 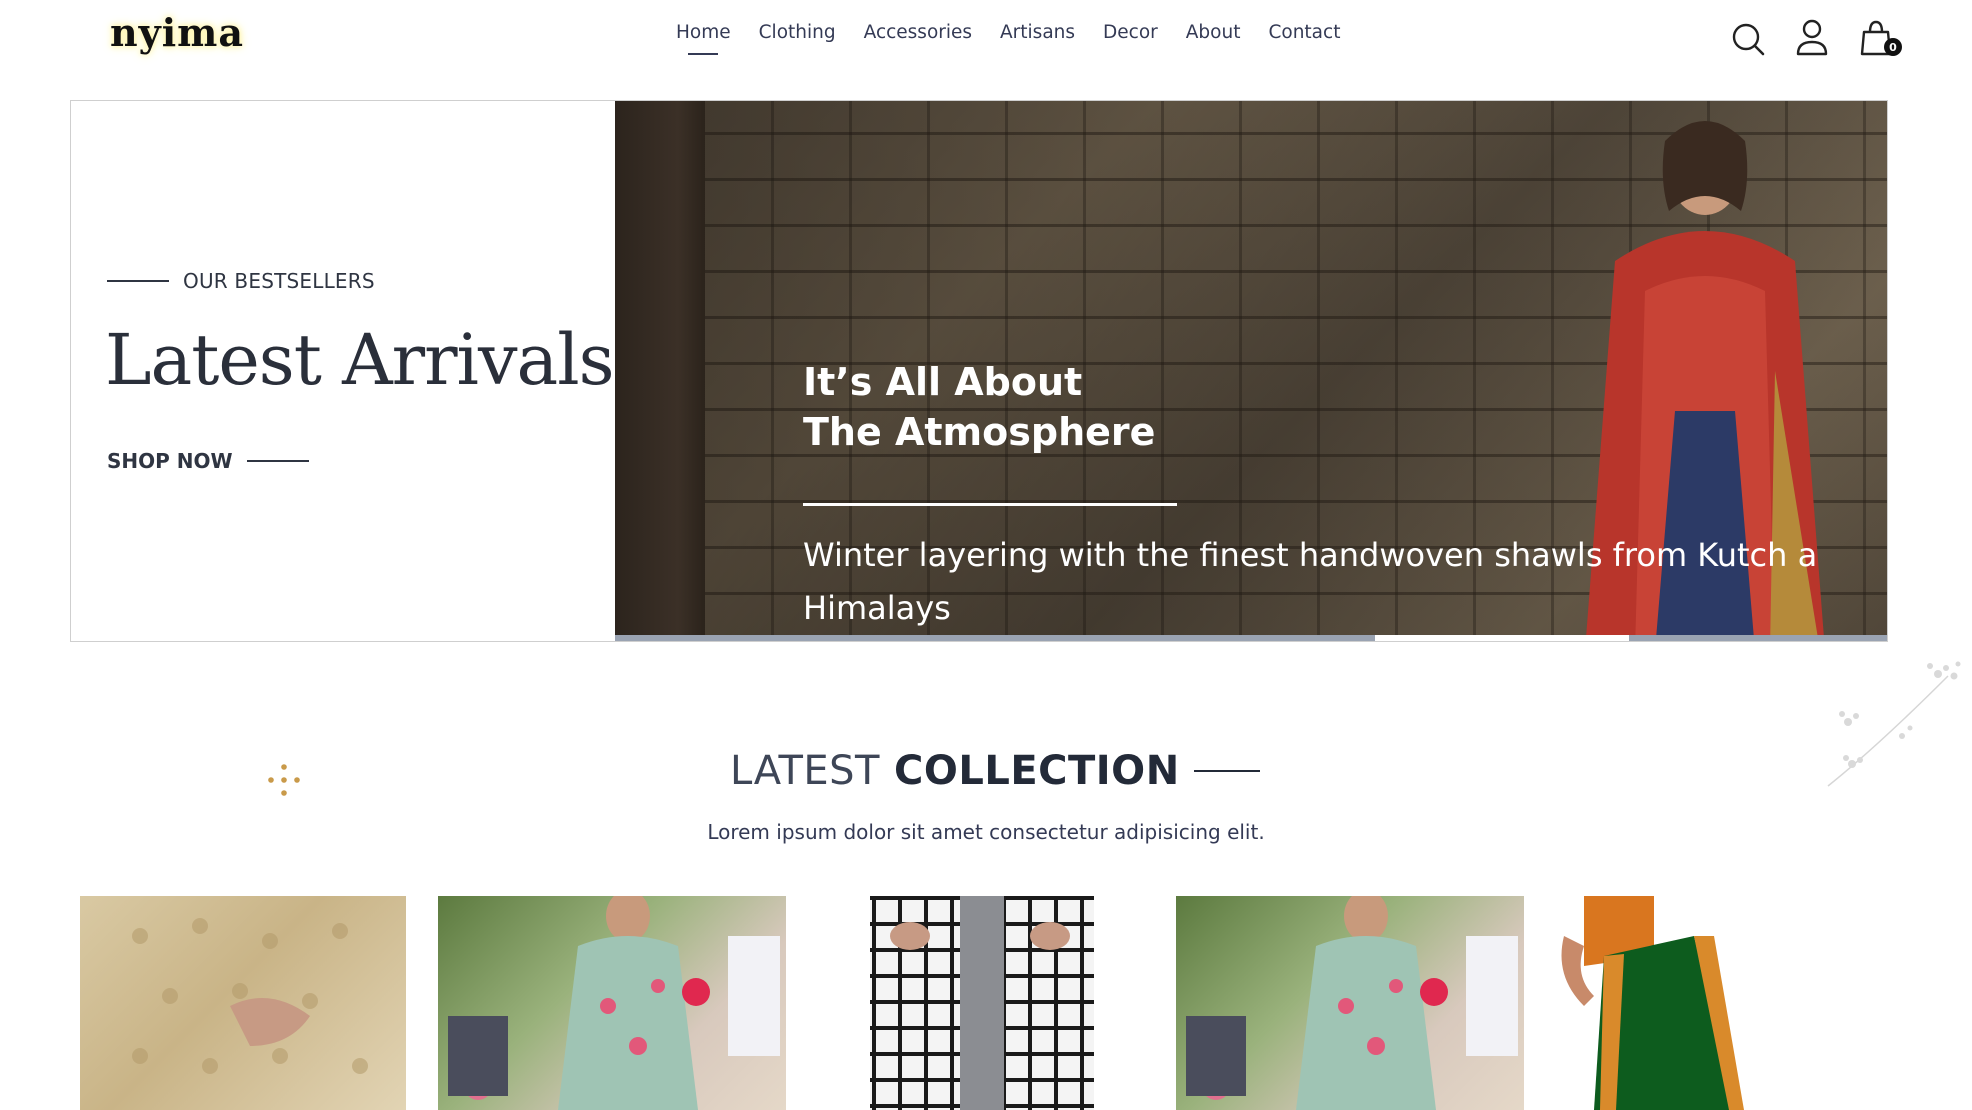 I want to click on product-card-floral-dress, so click(x=612, y=1003).